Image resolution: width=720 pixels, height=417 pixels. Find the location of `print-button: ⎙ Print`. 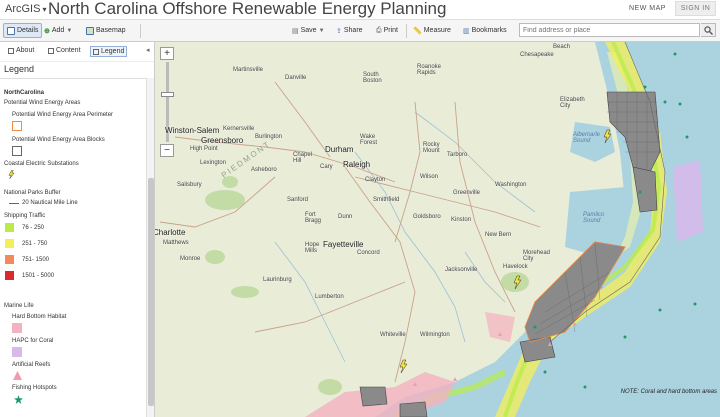

print-button: ⎙ Print is located at coordinates (387, 30).